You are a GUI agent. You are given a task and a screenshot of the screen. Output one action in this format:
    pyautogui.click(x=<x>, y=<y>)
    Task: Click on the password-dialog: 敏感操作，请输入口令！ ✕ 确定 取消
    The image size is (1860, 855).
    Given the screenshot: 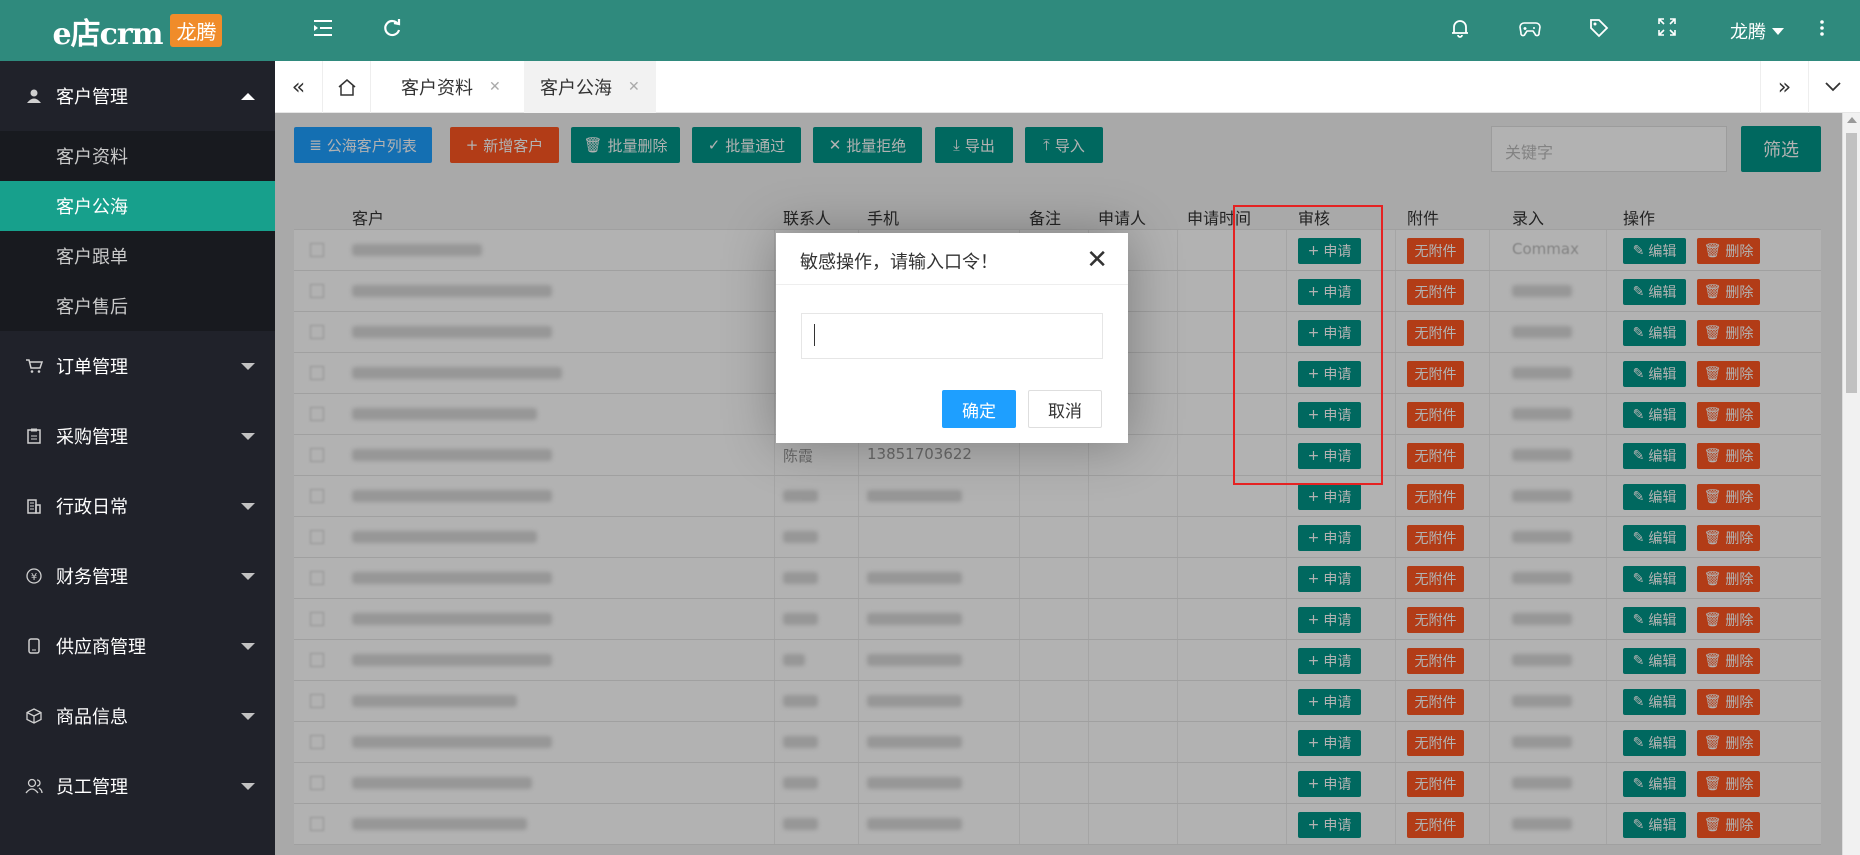 What is the action you would take?
    pyautogui.click(x=952, y=338)
    